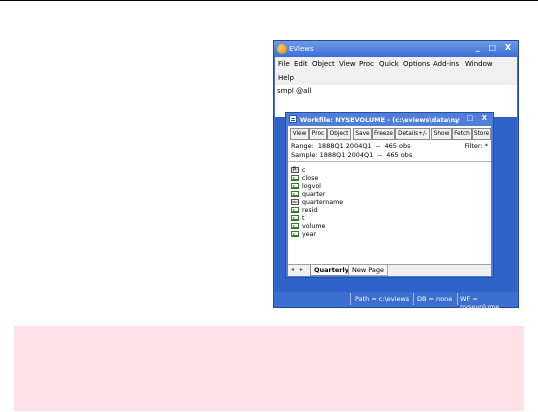 The image size is (538, 412). What do you see at coordinates (382, 299) in the screenshot?
I see `status-path: Path = c:\eviews` at bounding box center [382, 299].